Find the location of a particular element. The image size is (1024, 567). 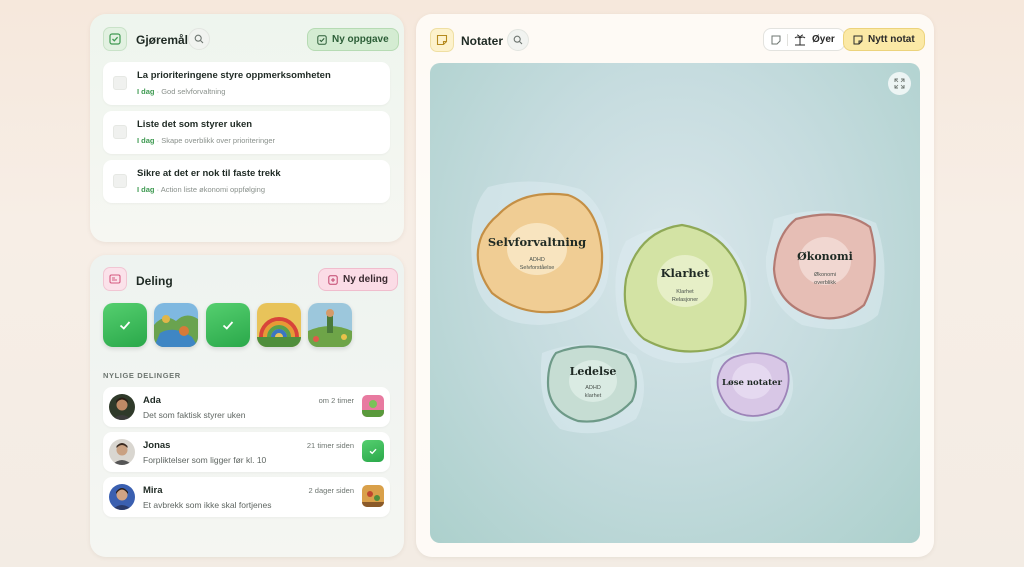

island-sublabel: Selvforståelse is located at coordinates (537, 267).